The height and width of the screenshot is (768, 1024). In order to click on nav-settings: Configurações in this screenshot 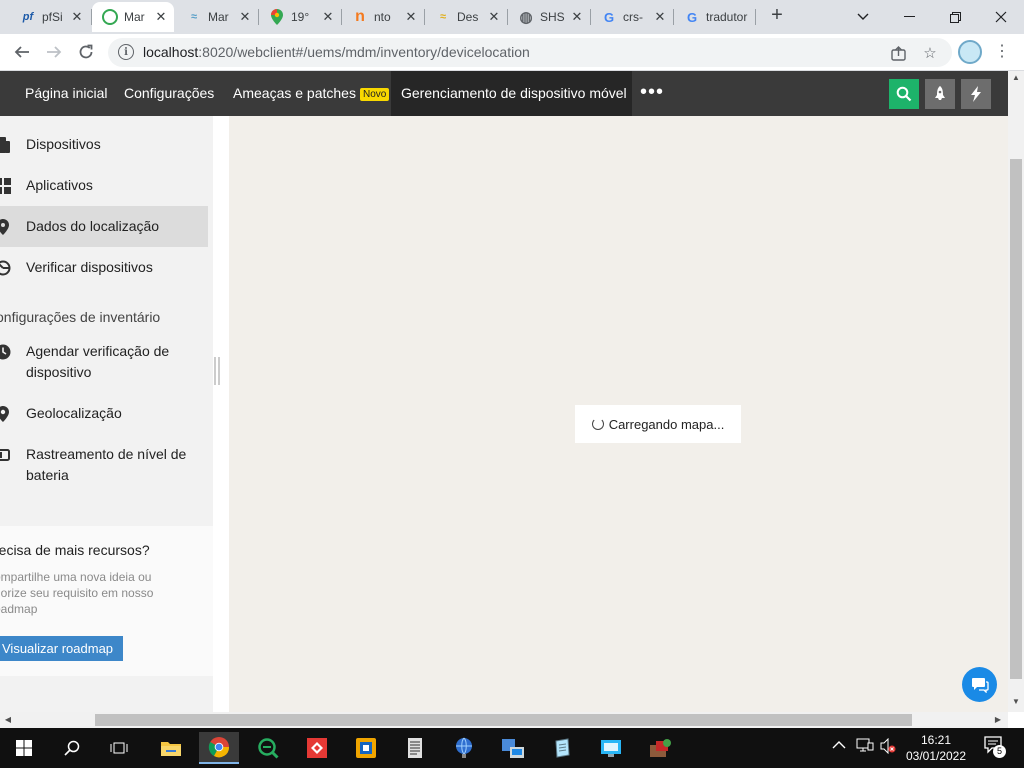, I will do `click(169, 93)`.